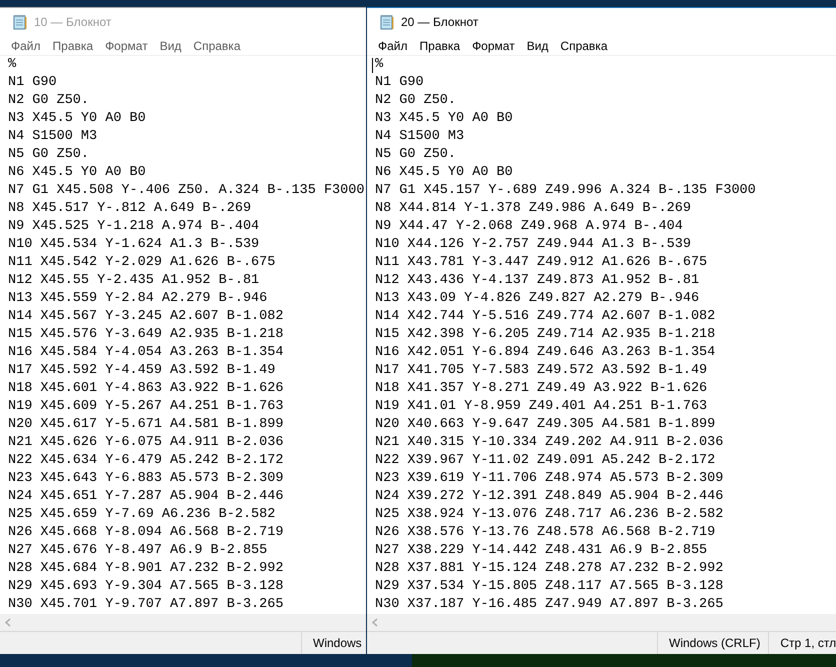 This screenshot has width=836, height=667. I want to click on code-line: N18 X41.357 Y-8.271 Z49.49 A3.922 B-1.626, so click(541, 389).